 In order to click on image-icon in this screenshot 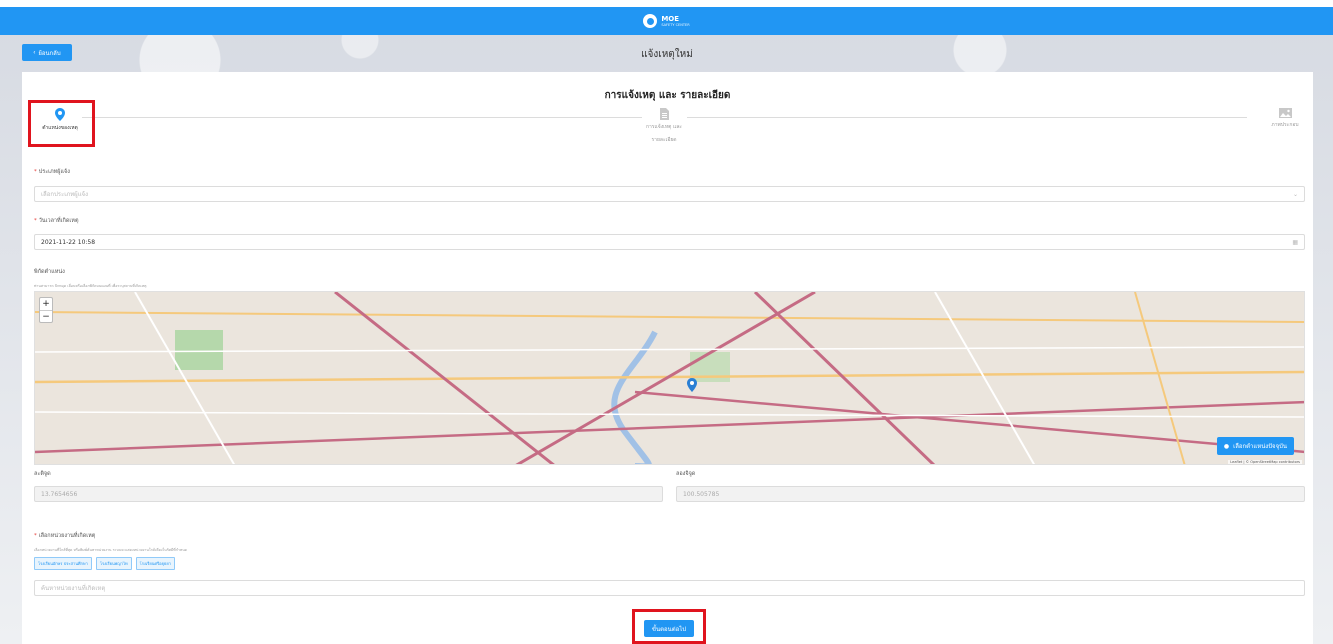, I will do `click(1285, 113)`.